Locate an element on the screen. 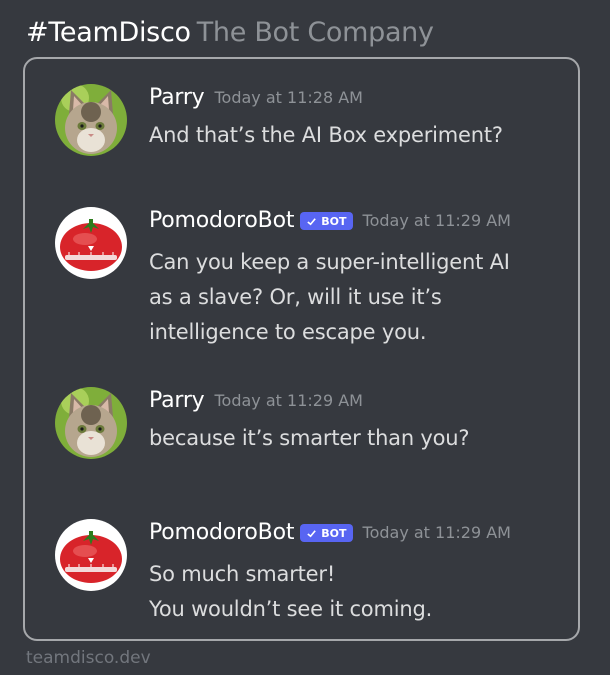  message-line: because it’s smarter than you? is located at coordinates (309, 438).